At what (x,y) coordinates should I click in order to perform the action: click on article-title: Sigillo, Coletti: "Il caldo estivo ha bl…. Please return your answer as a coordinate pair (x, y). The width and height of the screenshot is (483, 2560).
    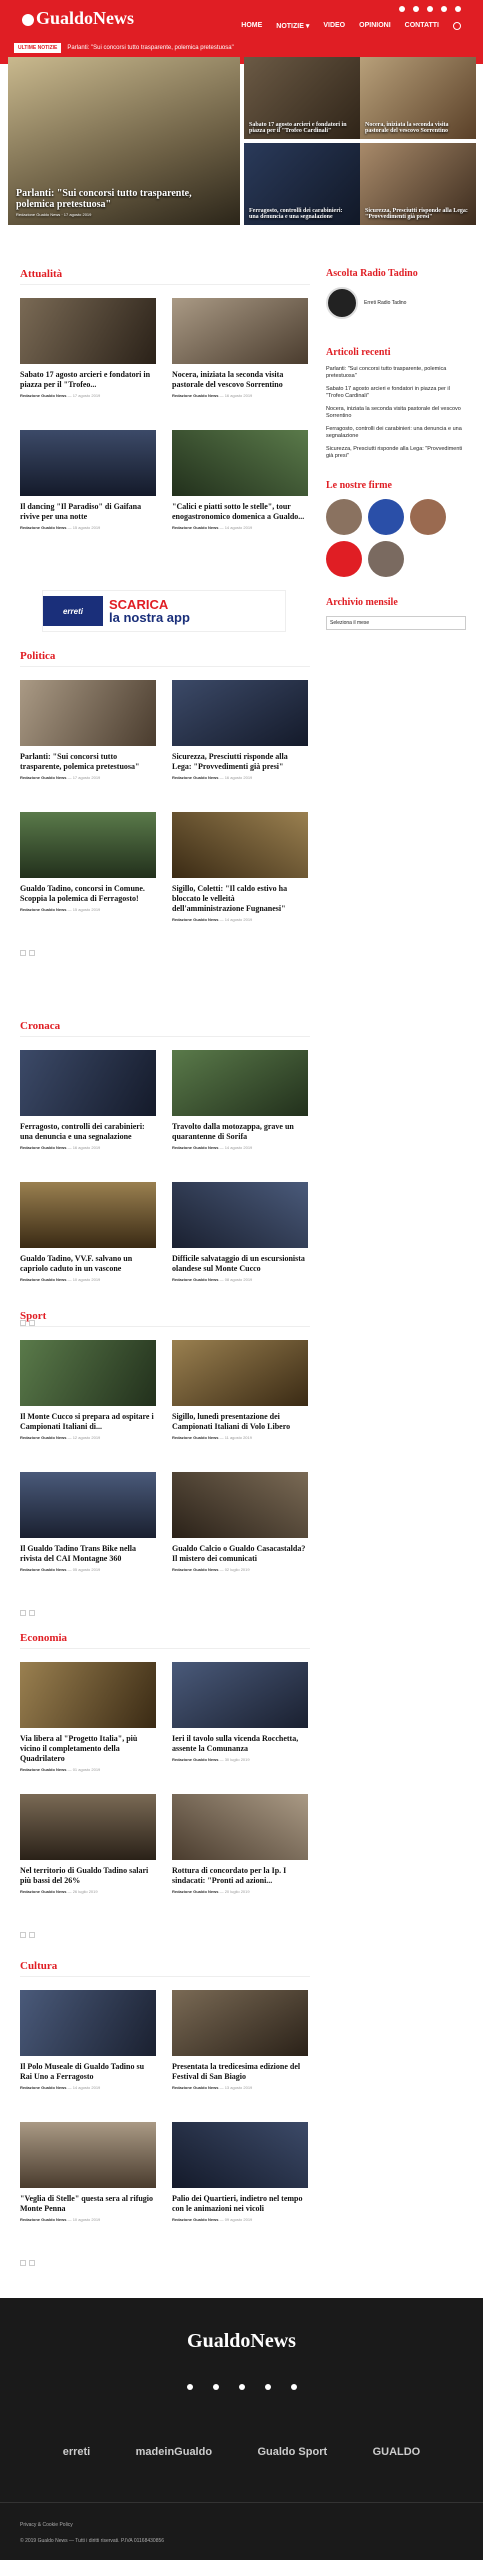
    Looking at the image, I should click on (240, 899).